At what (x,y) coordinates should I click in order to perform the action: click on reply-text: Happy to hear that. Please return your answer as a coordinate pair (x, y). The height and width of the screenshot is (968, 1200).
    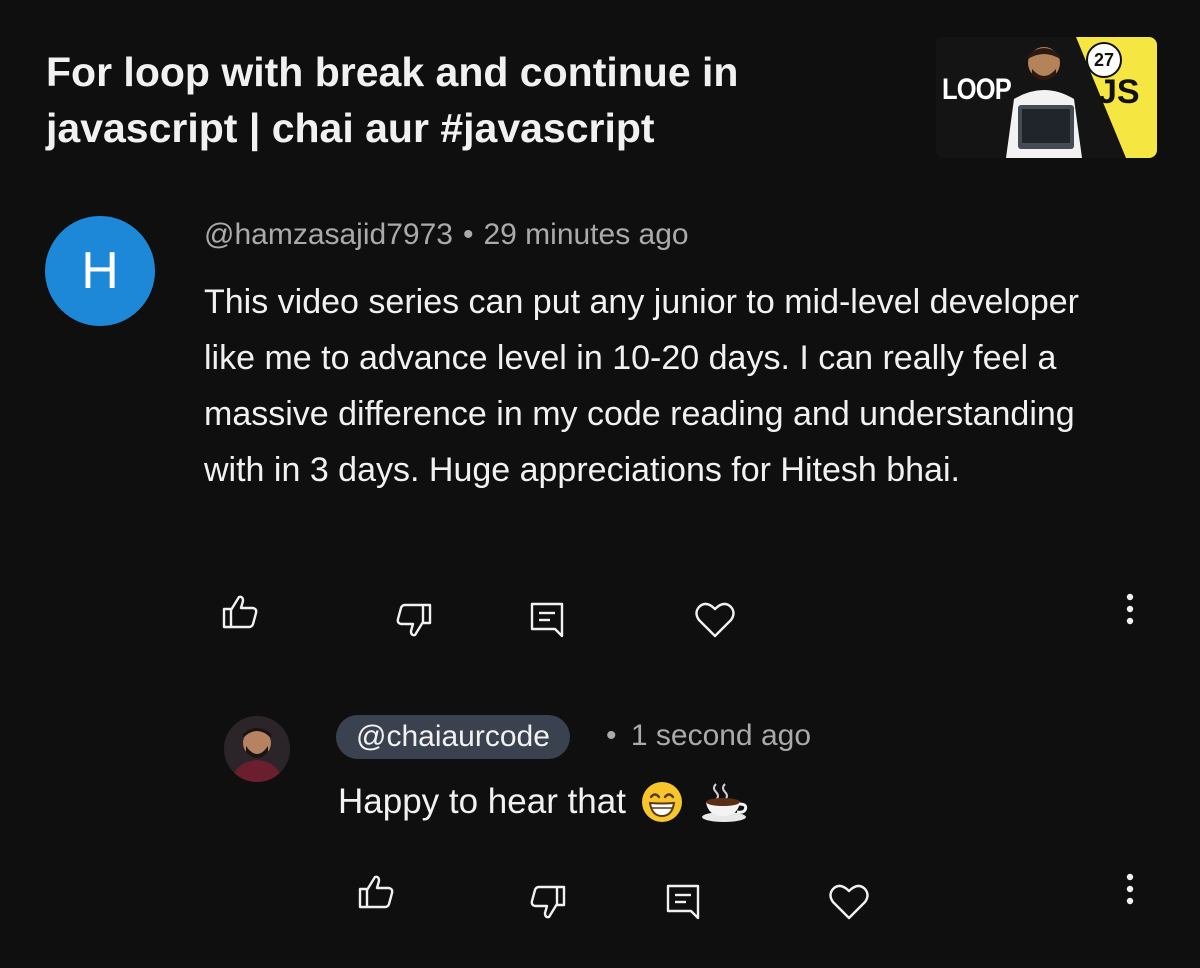
    Looking at the image, I should click on (482, 801).